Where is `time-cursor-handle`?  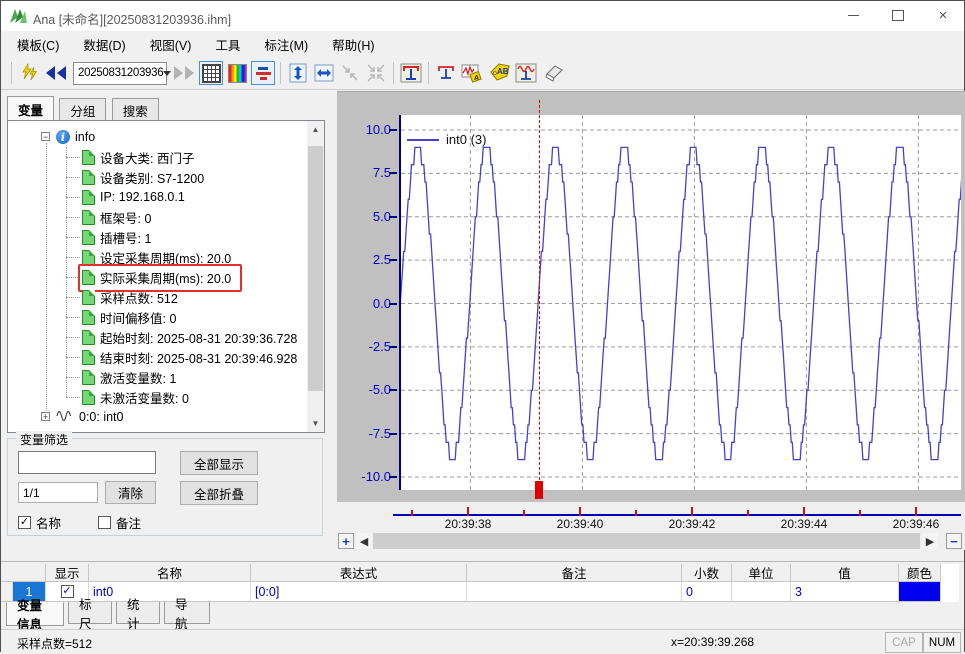 time-cursor-handle is located at coordinates (539, 490).